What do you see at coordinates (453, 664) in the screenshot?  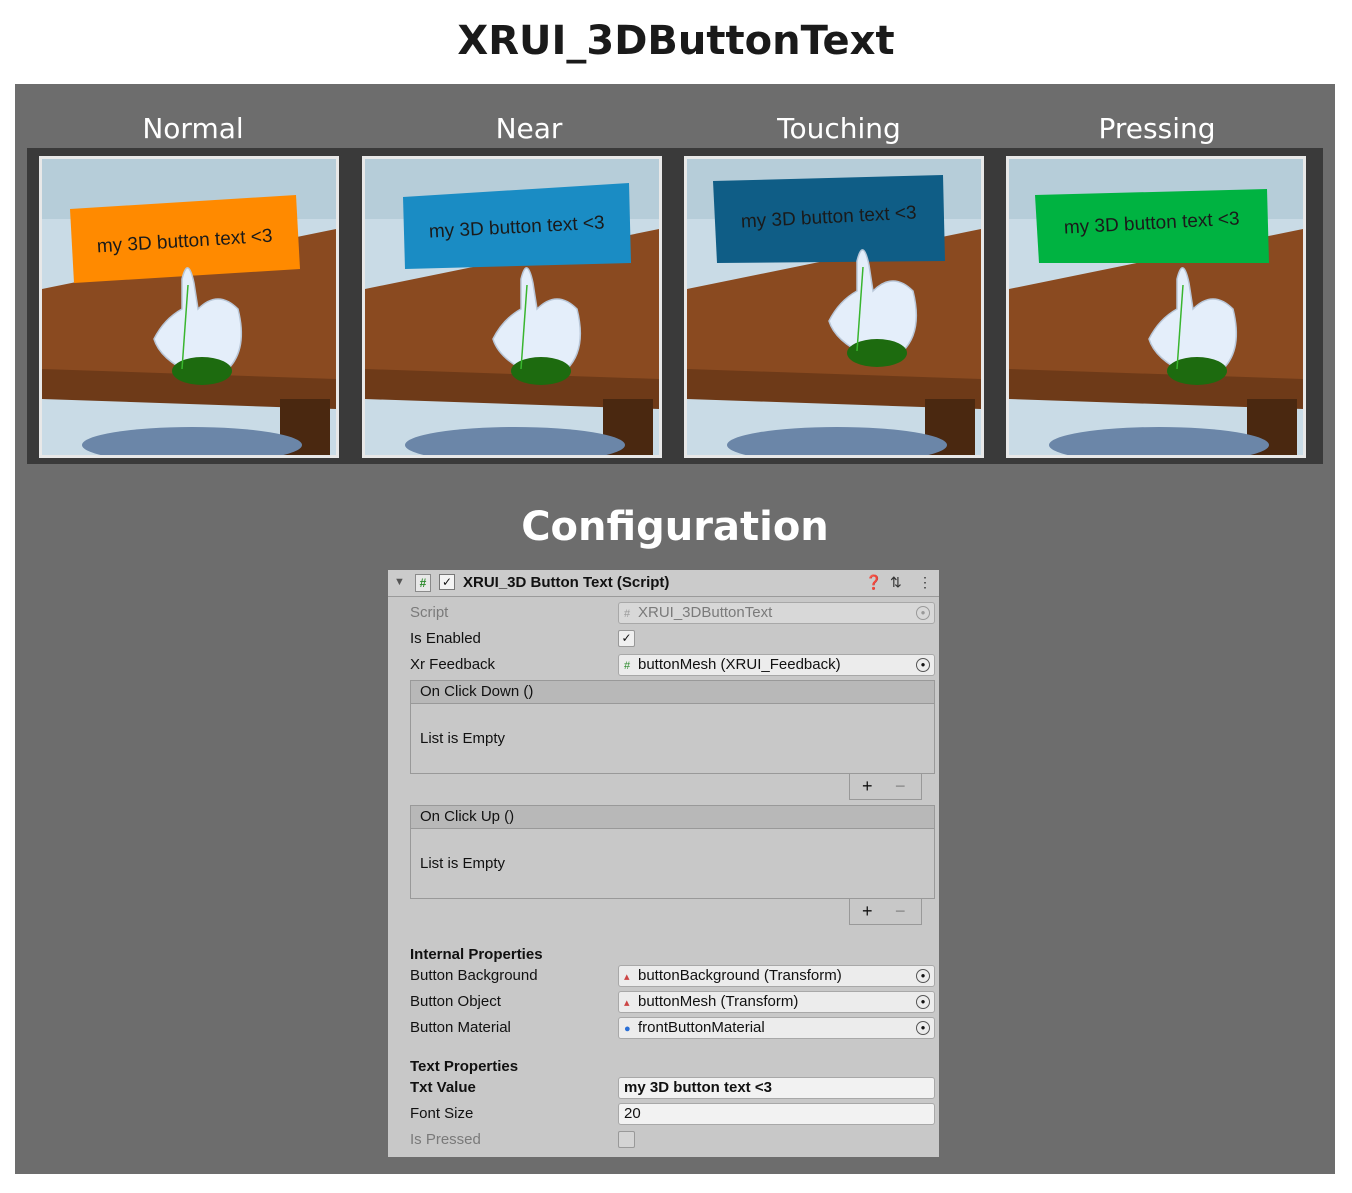 I see `xr-feedback-label: Xr Feedback` at bounding box center [453, 664].